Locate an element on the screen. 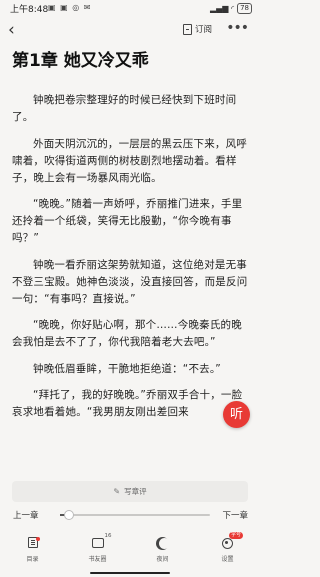 The width and height of the screenshot is (320, 577). gear-icon is located at coordinates (227, 543).